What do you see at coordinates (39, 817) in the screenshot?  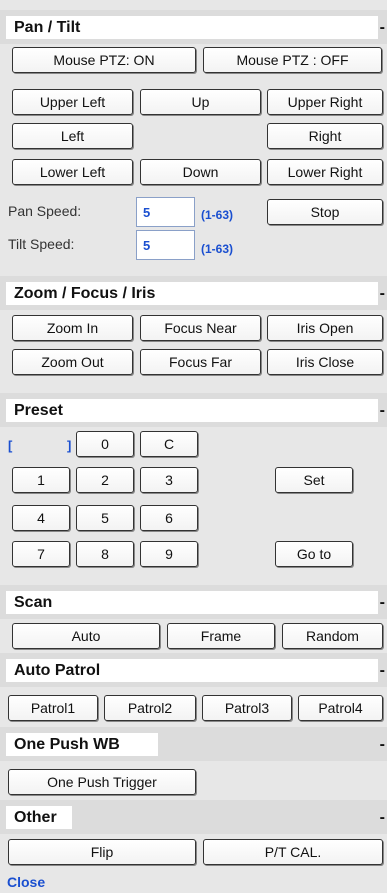 I see `other-title: Other` at bounding box center [39, 817].